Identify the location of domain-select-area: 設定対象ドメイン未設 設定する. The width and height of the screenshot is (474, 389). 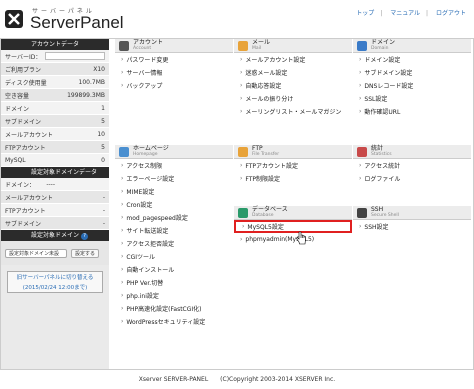
(55, 253).